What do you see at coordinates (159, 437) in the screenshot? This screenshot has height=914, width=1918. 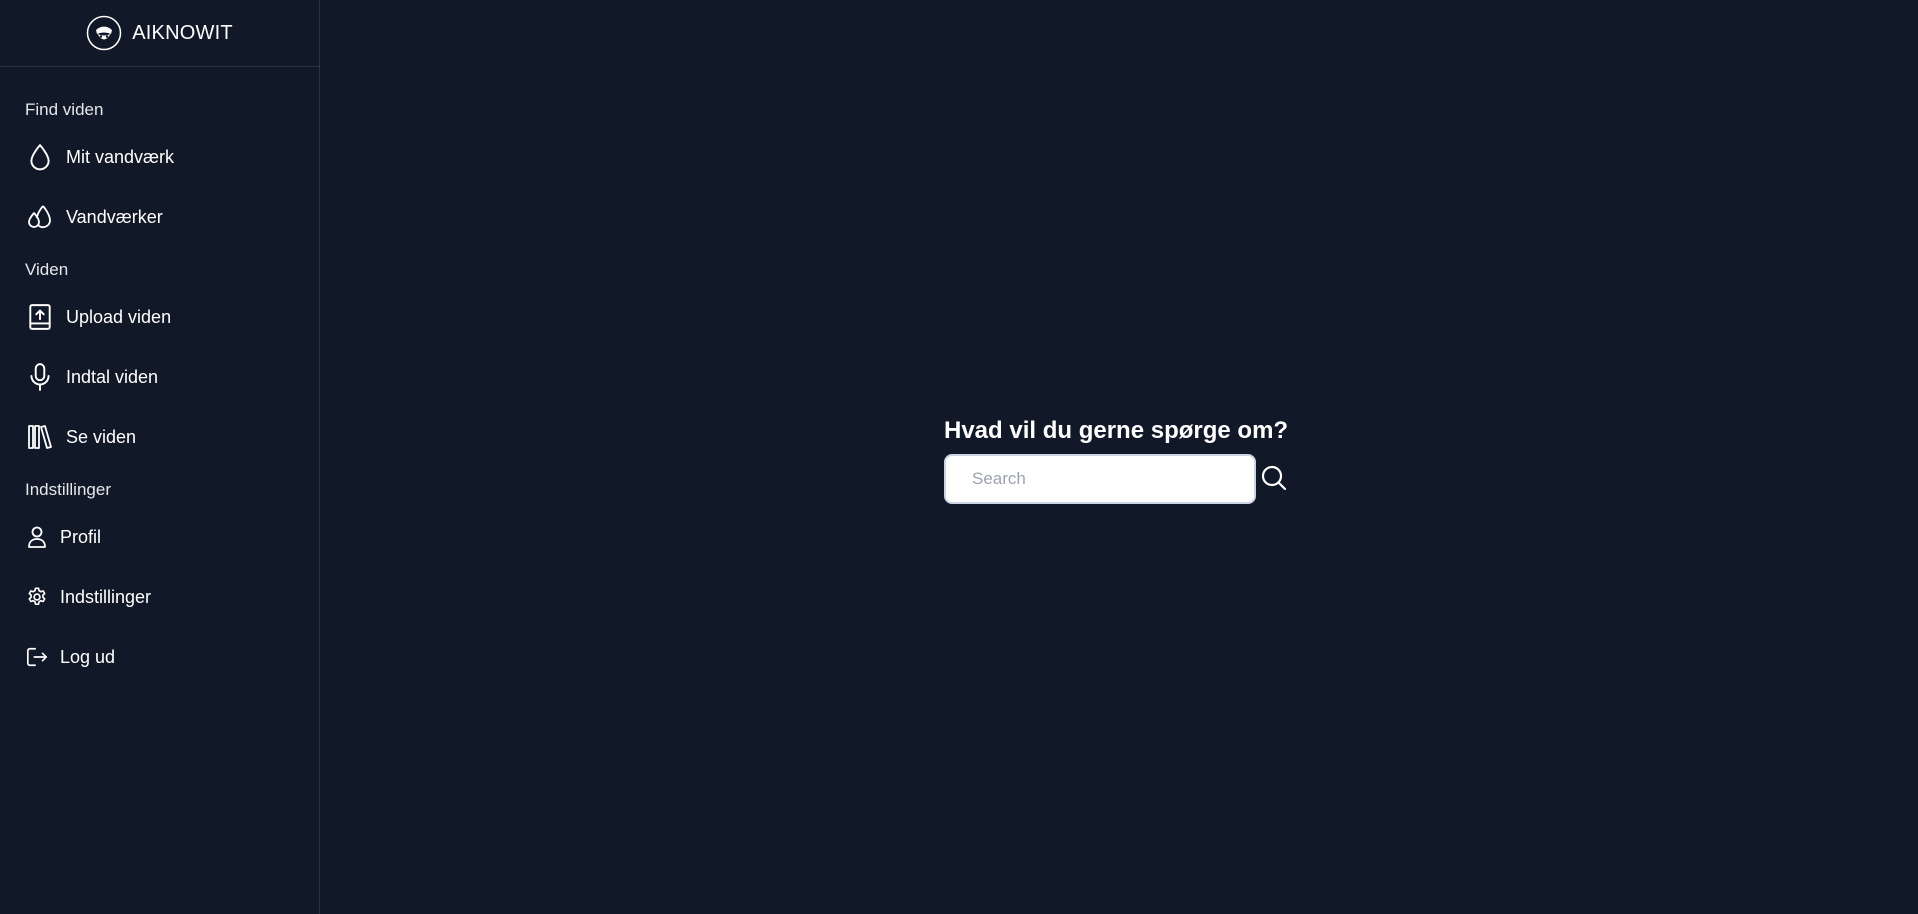 I see `sidebar-item-se-viden: Se viden` at bounding box center [159, 437].